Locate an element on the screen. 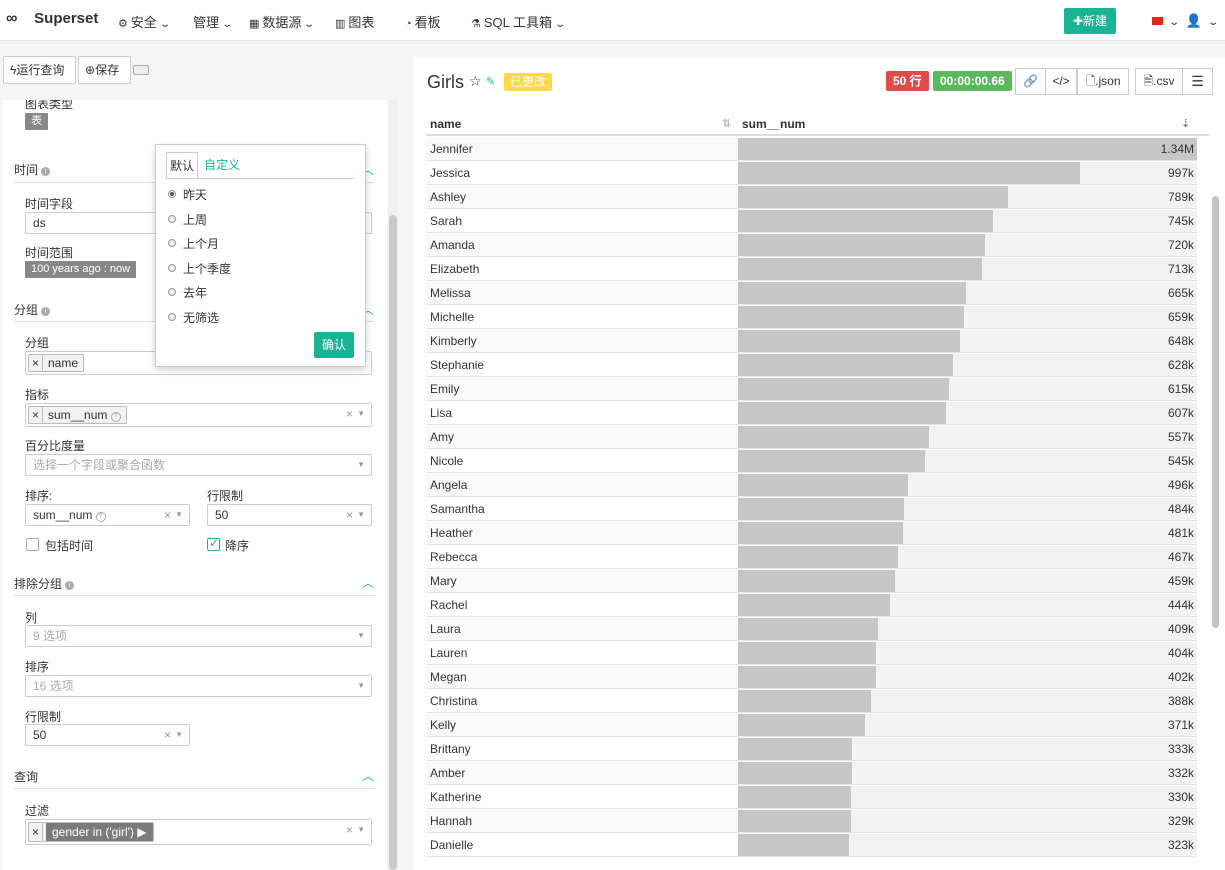 Image resolution: width=1225 pixels, height=870 pixels. star-icon: ☆ is located at coordinates (475, 81).